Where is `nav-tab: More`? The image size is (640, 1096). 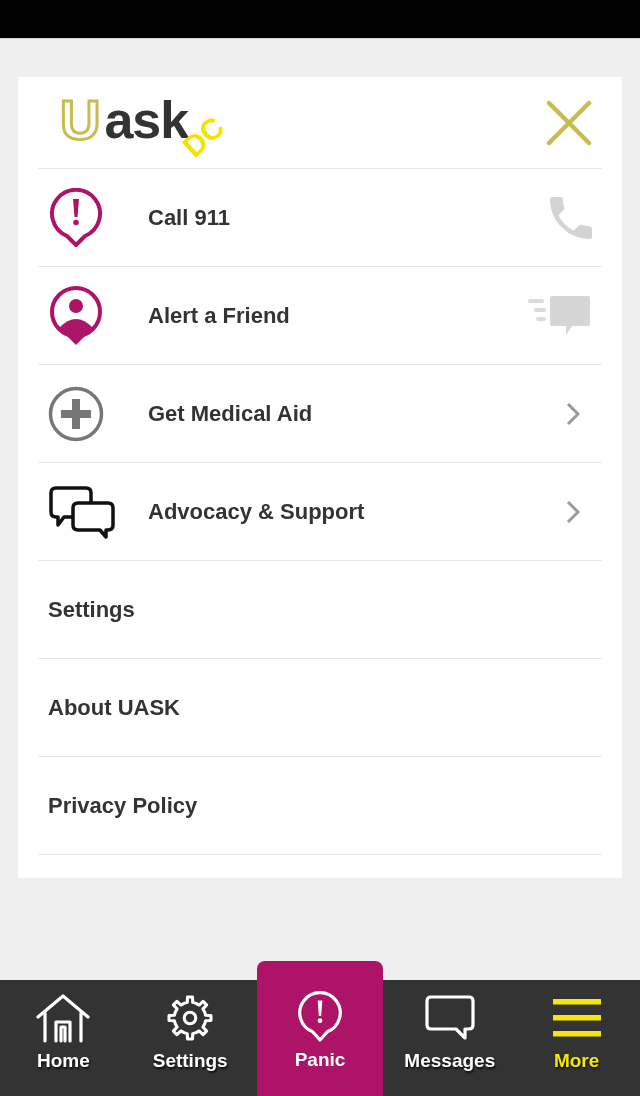
nav-tab: More is located at coordinates (576, 1038).